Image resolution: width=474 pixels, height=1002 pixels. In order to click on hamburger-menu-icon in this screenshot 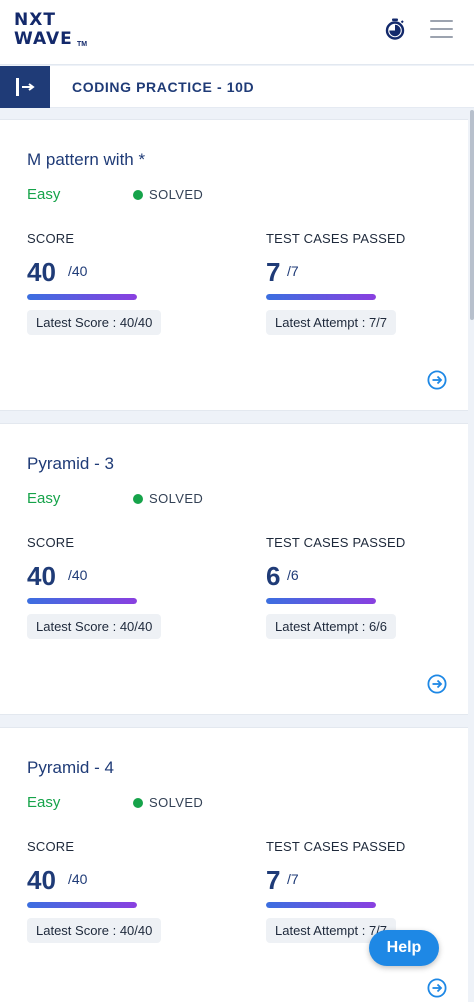, I will do `click(441, 29)`.